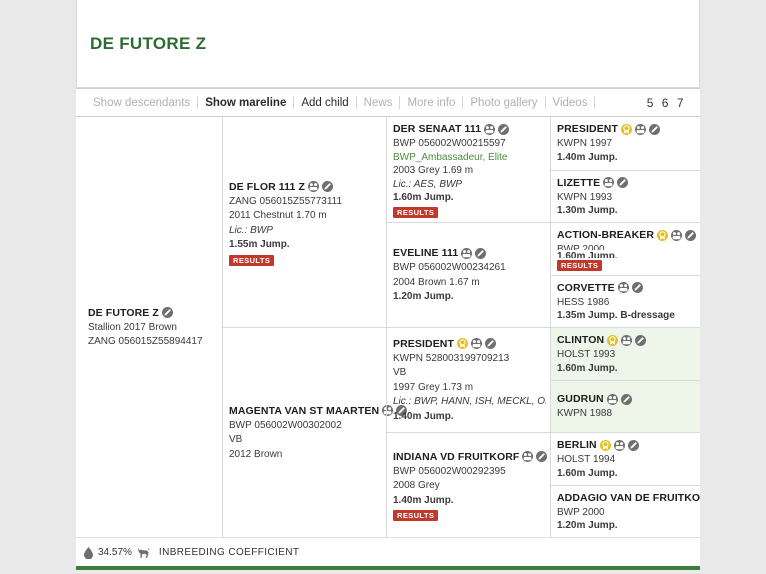 The image size is (766, 574). What do you see at coordinates (143, 553) in the screenshot?
I see `horse-icon` at bounding box center [143, 553].